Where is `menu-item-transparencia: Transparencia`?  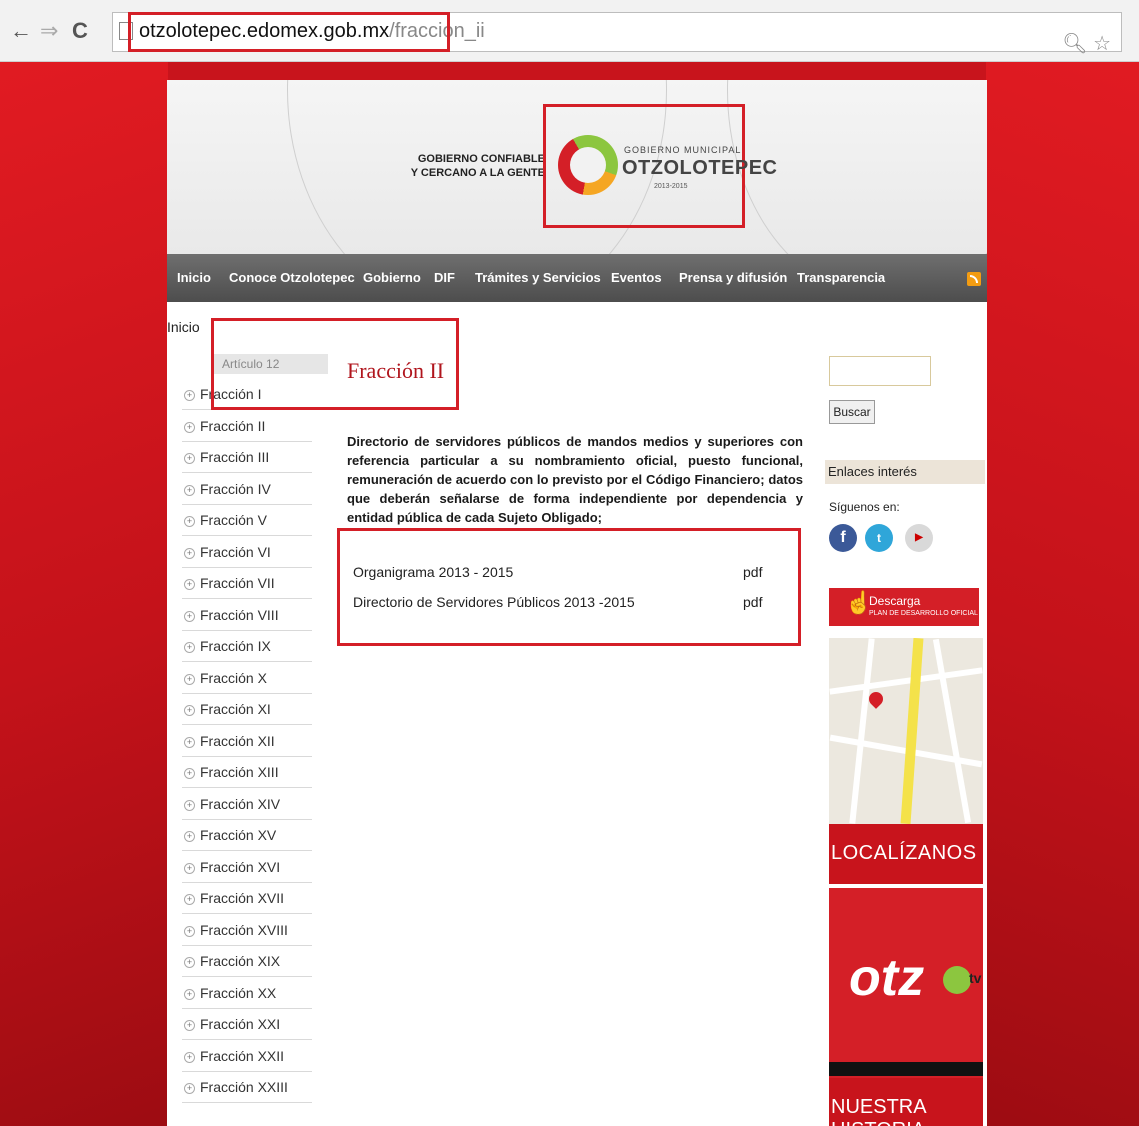 menu-item-transparencia: Transparencia is located at coordinates (841, 277).